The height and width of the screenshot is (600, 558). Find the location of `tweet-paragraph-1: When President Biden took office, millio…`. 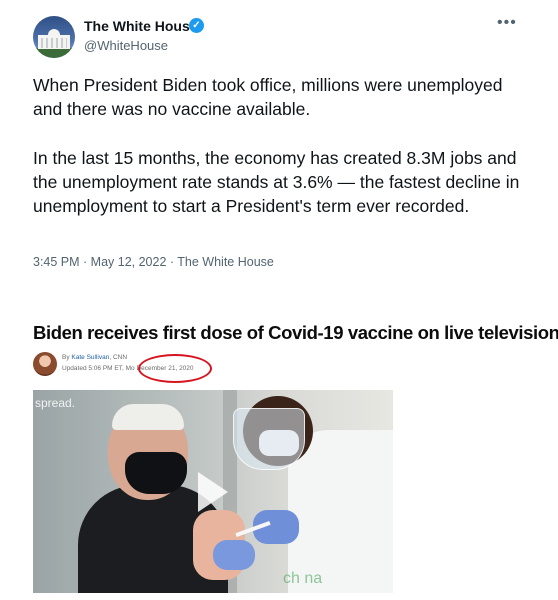

tweet-paragraph-1: When President Biden took office, millio… is located at coordinates (268, 97).